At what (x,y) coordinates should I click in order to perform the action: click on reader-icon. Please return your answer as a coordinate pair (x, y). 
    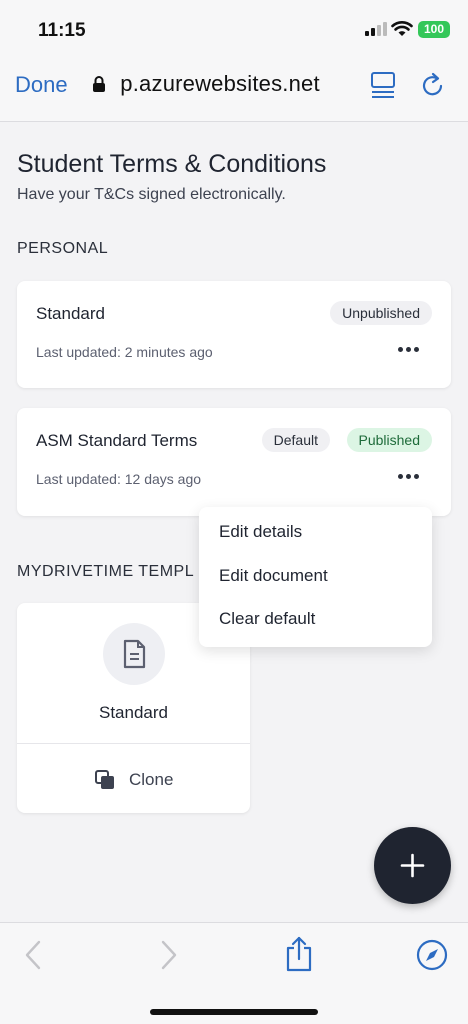
    Looking at the image, I should click on (383, 85).